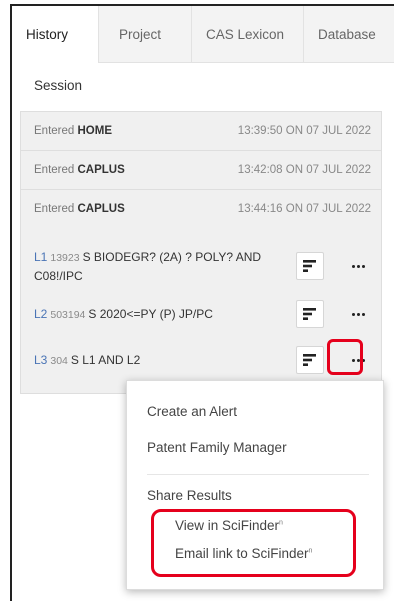 The image size is (396, 601). I want to click on entry-timestamp: 13:39:50 ON 07 JUL 2022, so click(304, 131).